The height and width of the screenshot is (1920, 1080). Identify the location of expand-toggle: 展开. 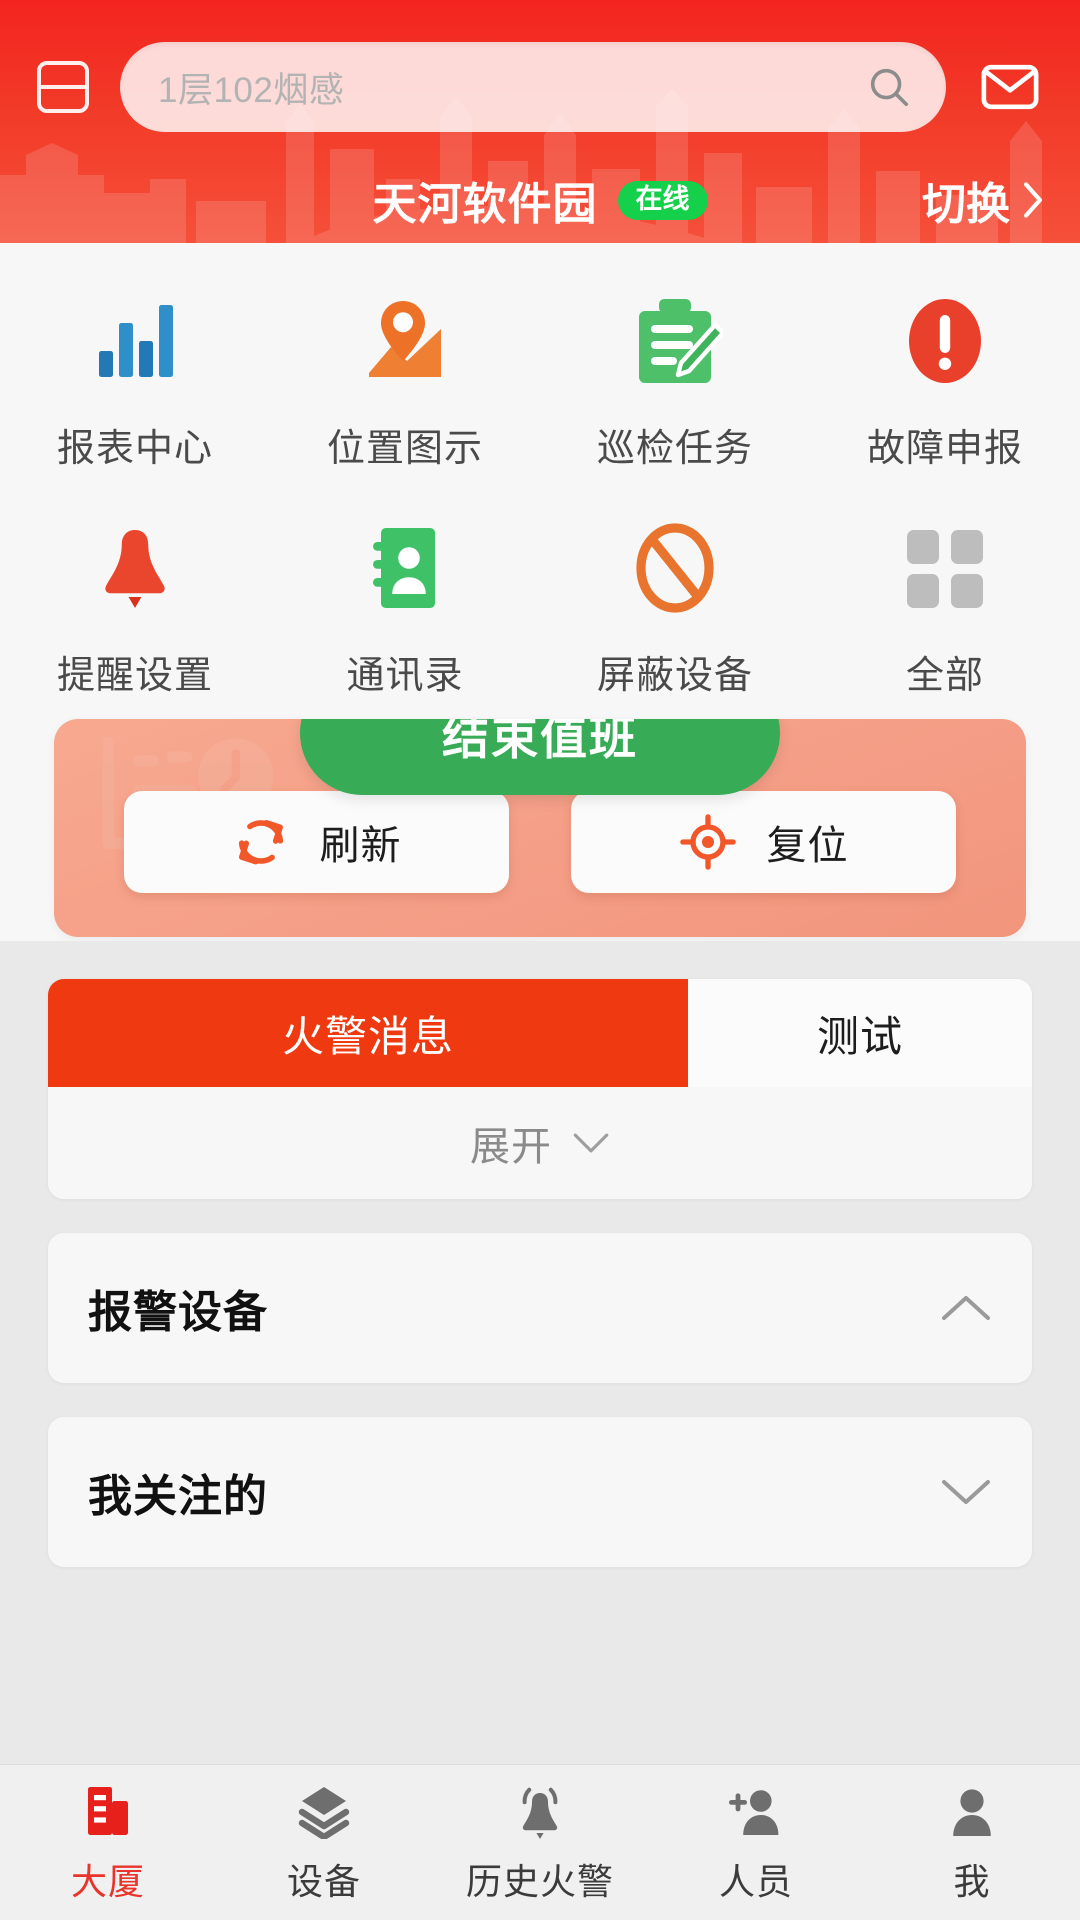
(540, 1143).